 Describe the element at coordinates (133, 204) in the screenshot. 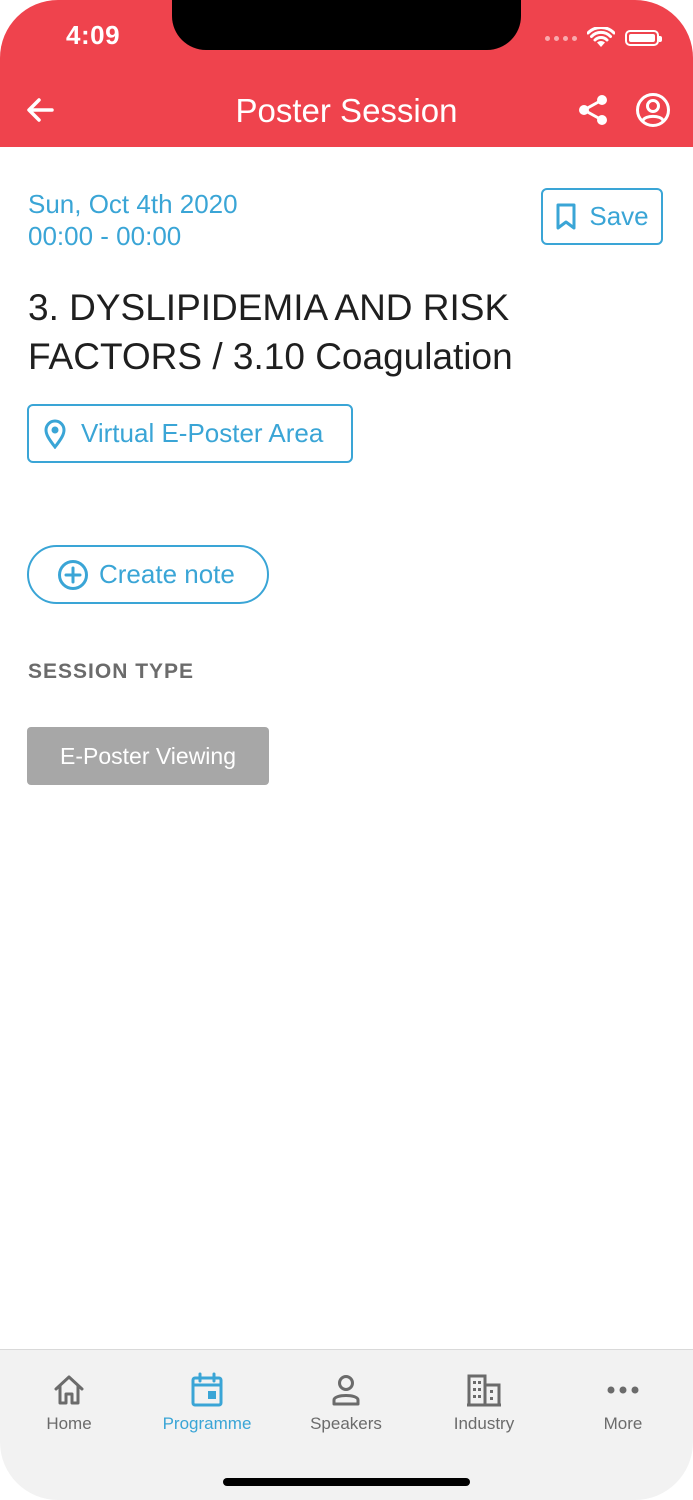

I see `session-date: Sun, Oct 4th 2020` at that location.